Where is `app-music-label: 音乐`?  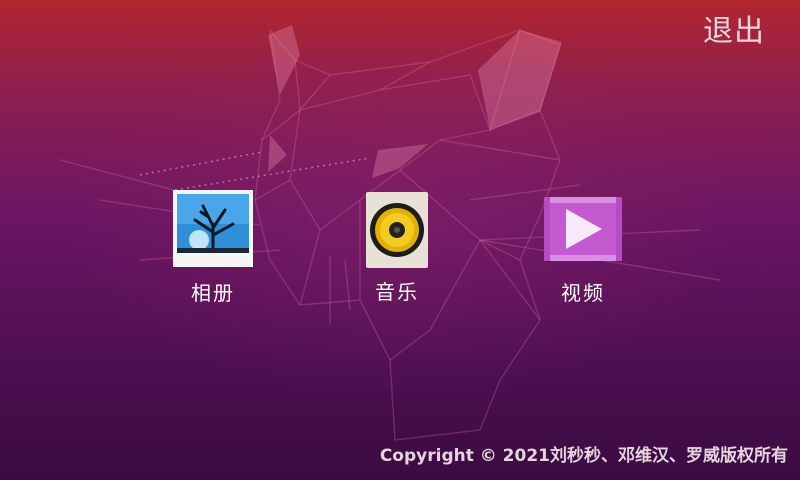
app-music-label: 音乐 is located at coordinates (397, 292).